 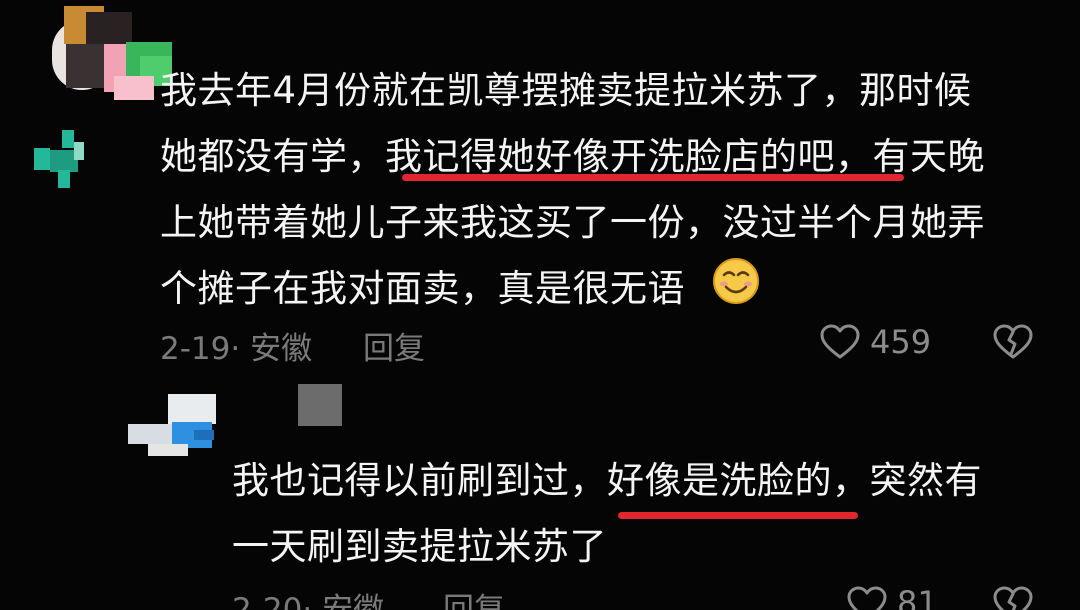 I want to click on comment-line: 我去年4月份就在凯尊摆摊卖提拉米苏了，那时候, so click(x=566, y=90).